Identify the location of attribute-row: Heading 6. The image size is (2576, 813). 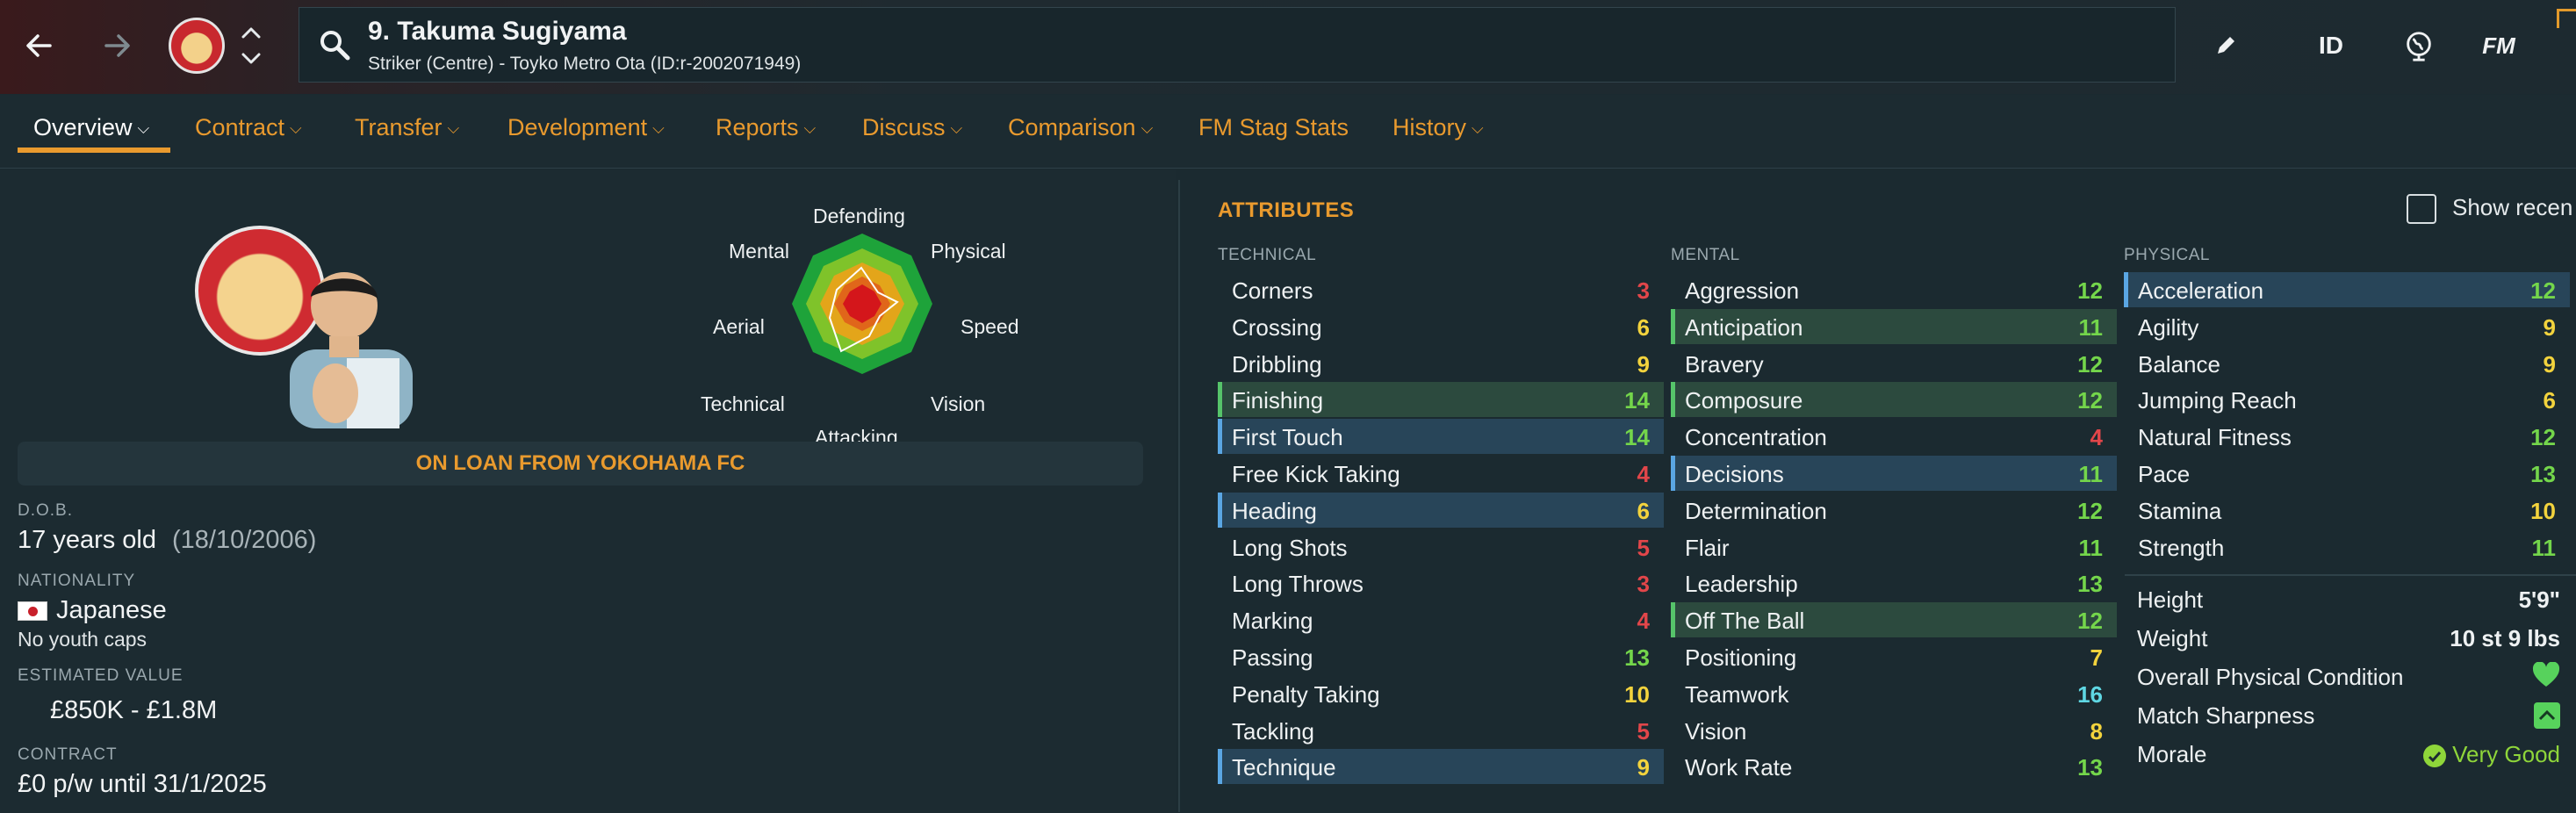
(1441, 510).